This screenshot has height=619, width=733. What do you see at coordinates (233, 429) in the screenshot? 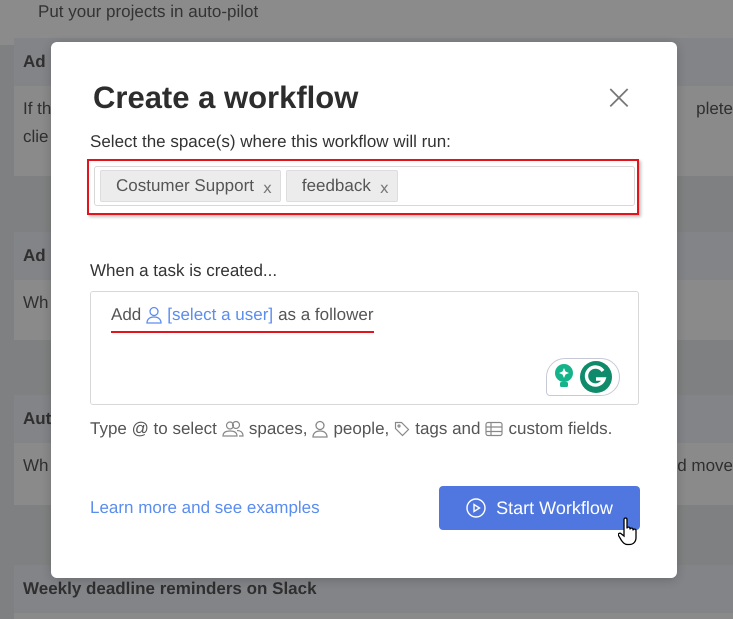
I see `group-icon` at bounding box center [233, 429].